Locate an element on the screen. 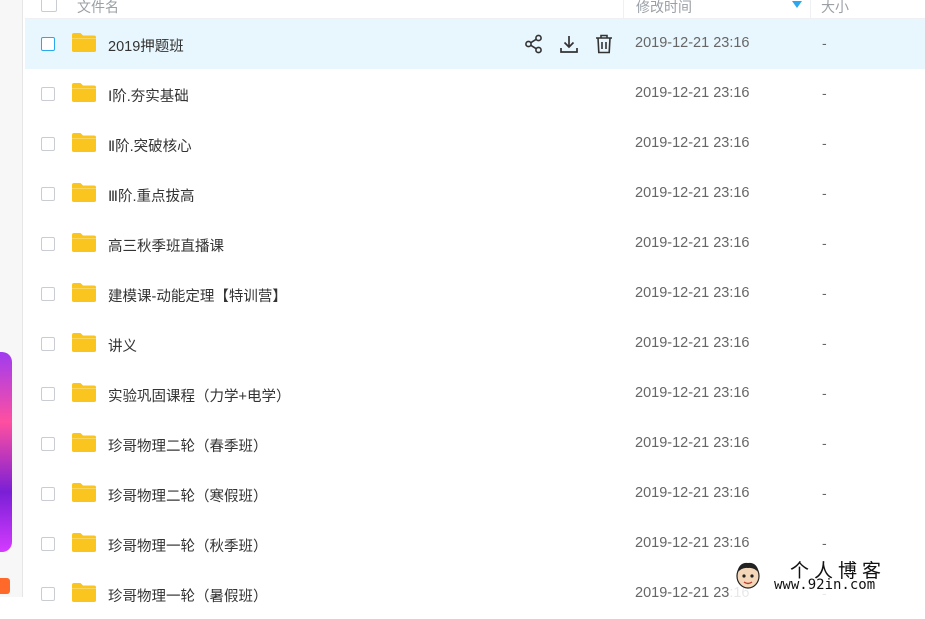 The height and width of the screenshot is (619, 925). watermark: 个人博客 www.92in.com is located at coordinates (827, 576).